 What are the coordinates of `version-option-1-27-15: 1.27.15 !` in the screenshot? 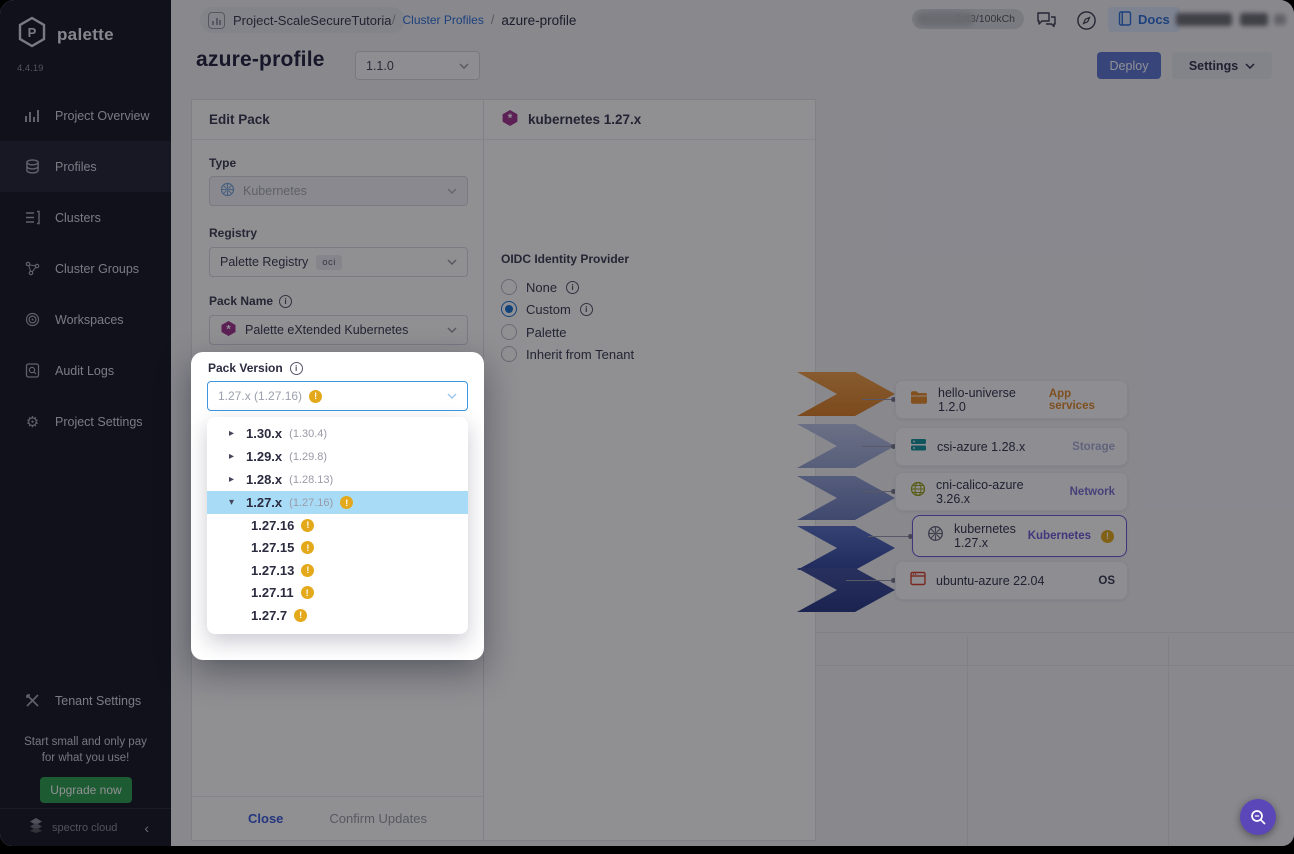 It's located at (337, 548).